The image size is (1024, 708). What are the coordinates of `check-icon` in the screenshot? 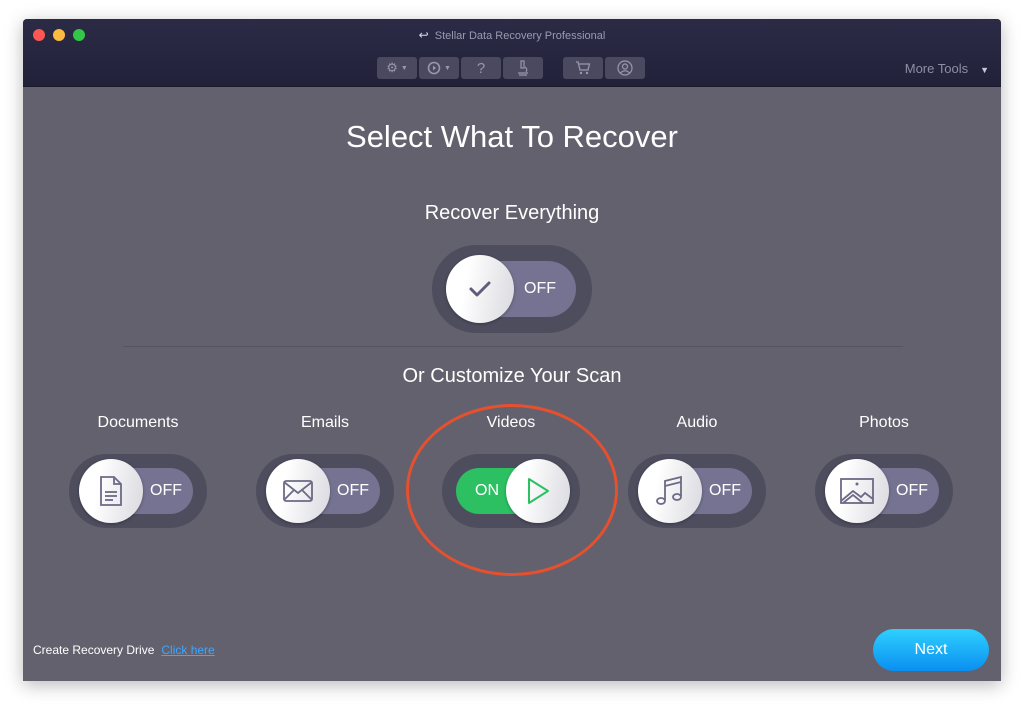 It's located at (480, 289).